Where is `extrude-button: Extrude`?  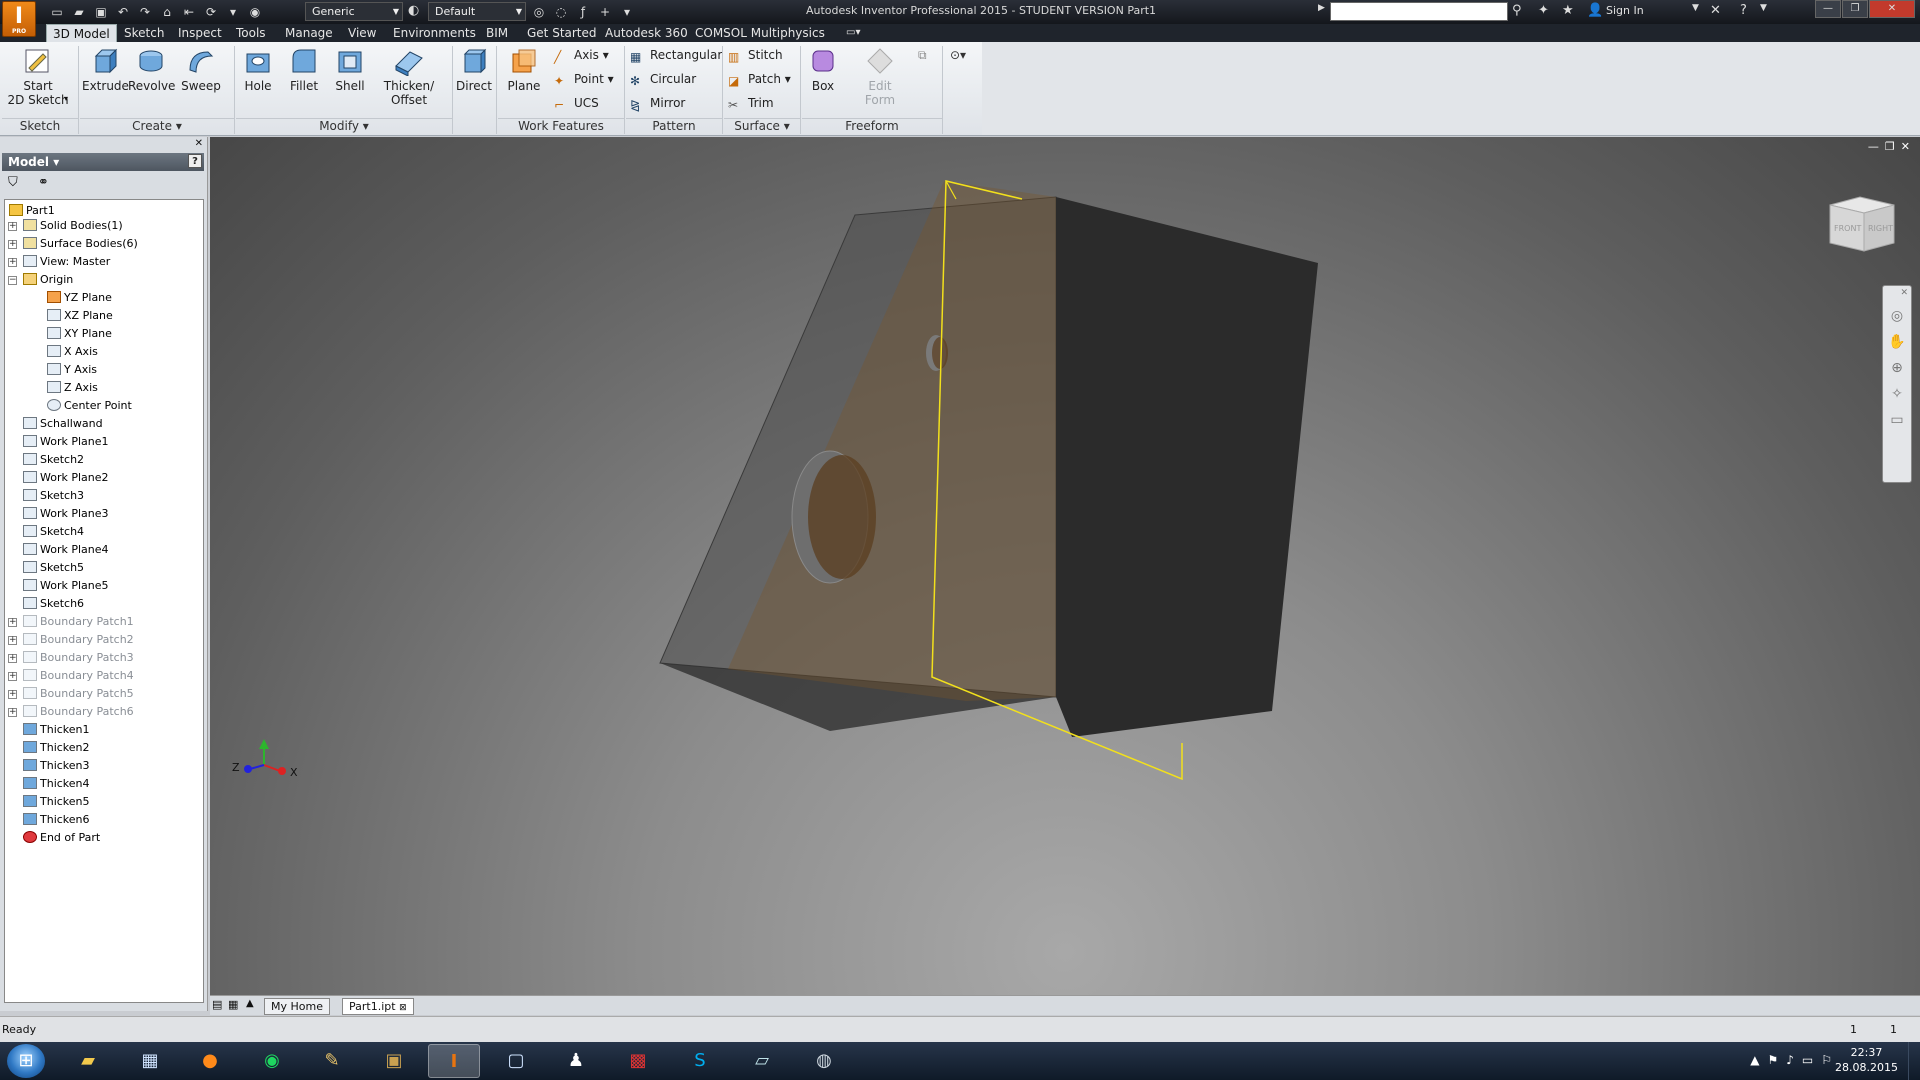 extrude-button: Extrude is located at coordinates (105, 69).